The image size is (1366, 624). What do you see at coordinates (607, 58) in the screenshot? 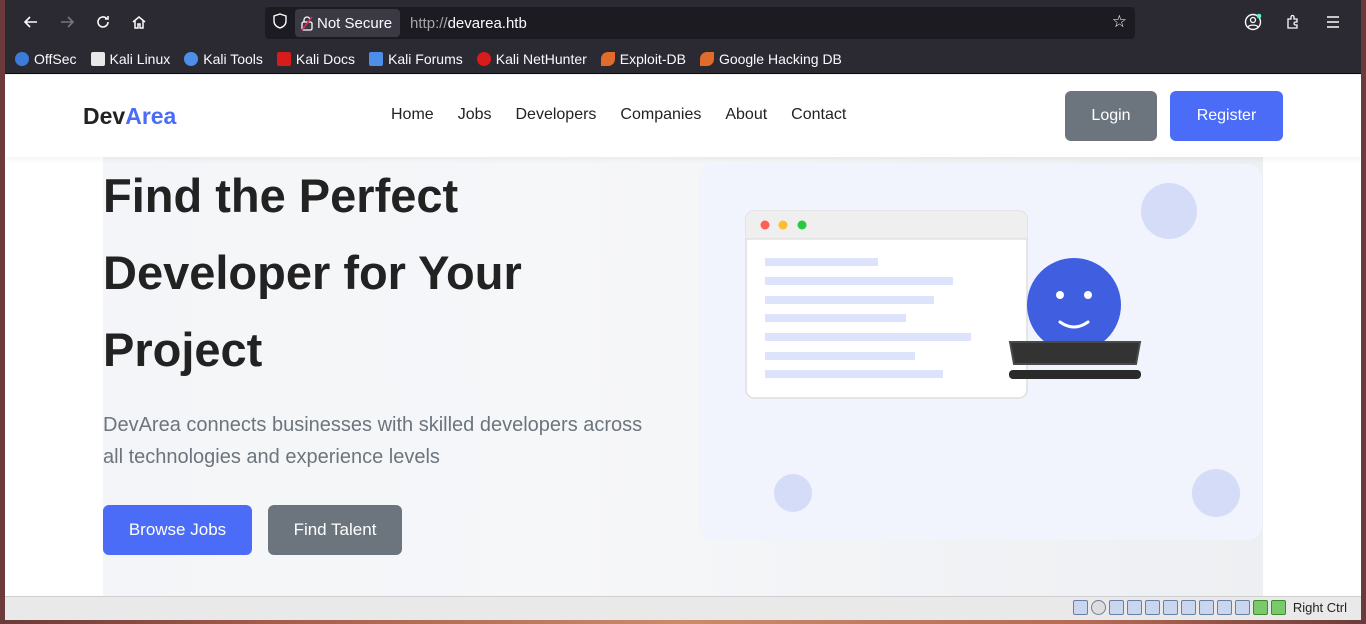
I see `exploit-db-icon` at bounding box center [607, 58].